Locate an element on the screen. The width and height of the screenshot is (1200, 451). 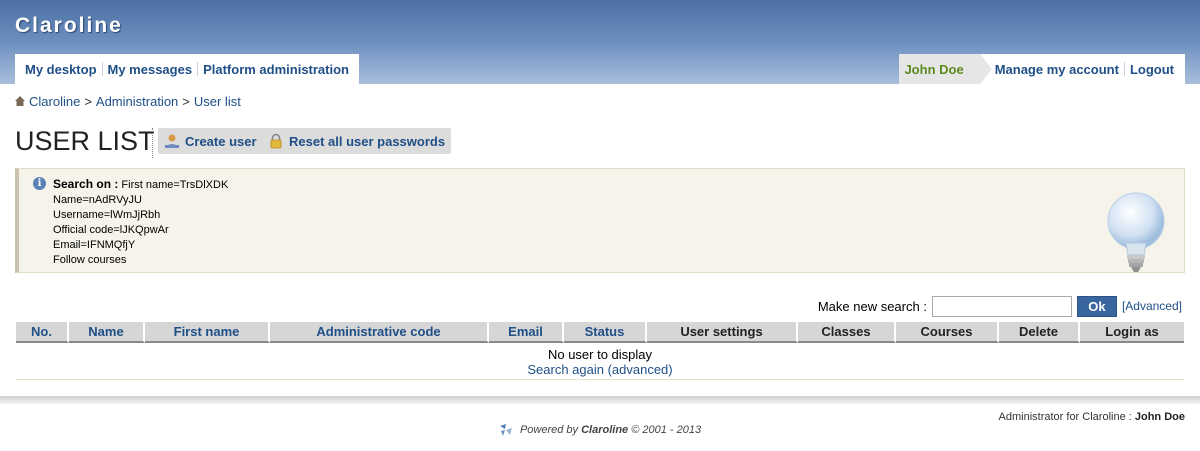
criteria-follow-courses: Follow courses is located at coordinates (90, 260).